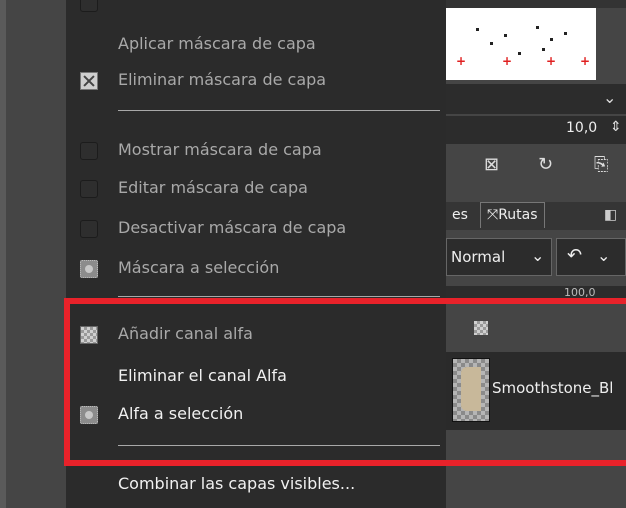  Describe the element at coordinates (518, 215) in the screenshot. I see `tab-paths-label: Rutas` at that location.